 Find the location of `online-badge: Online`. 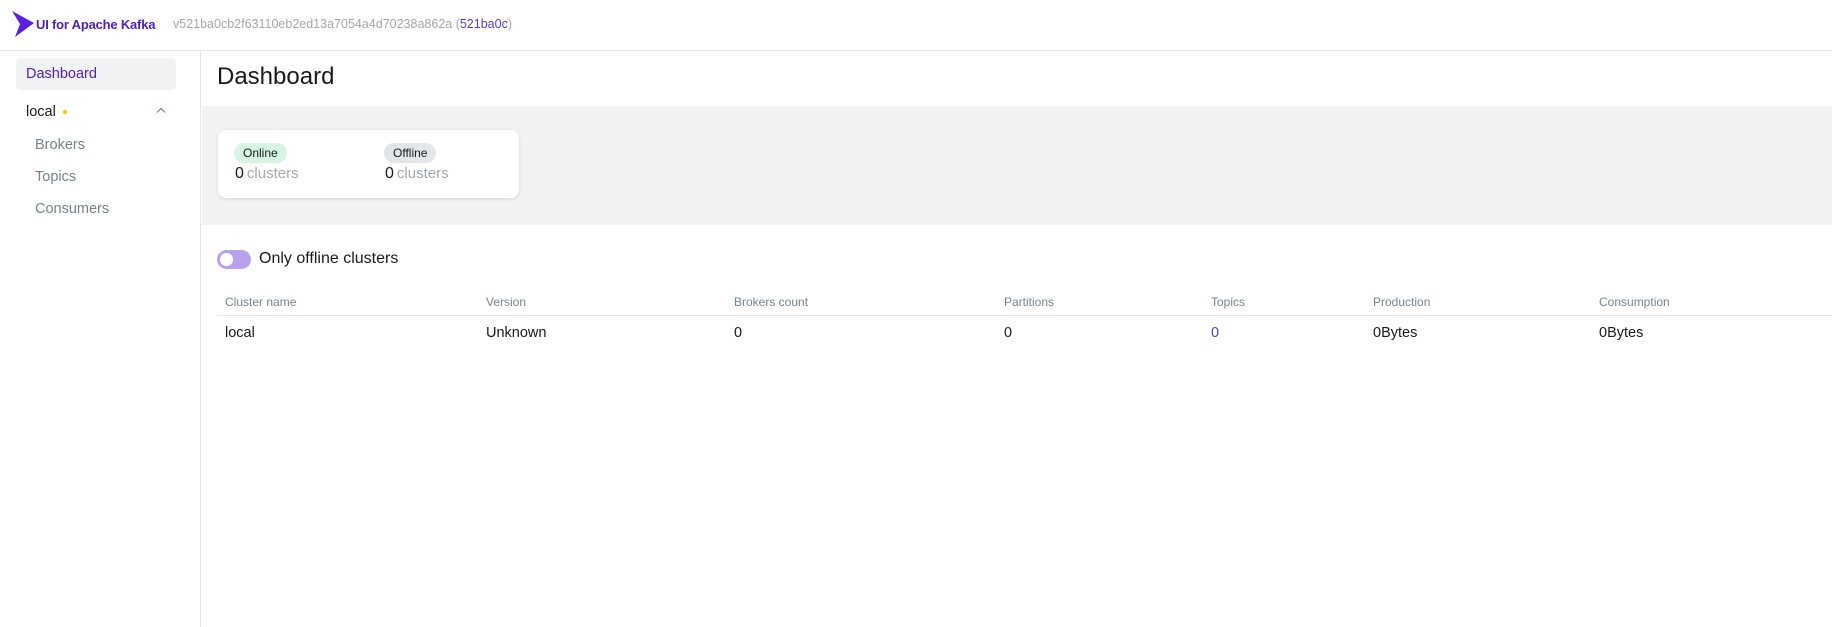

online-badge: Online is located at coordinates (260, 153).